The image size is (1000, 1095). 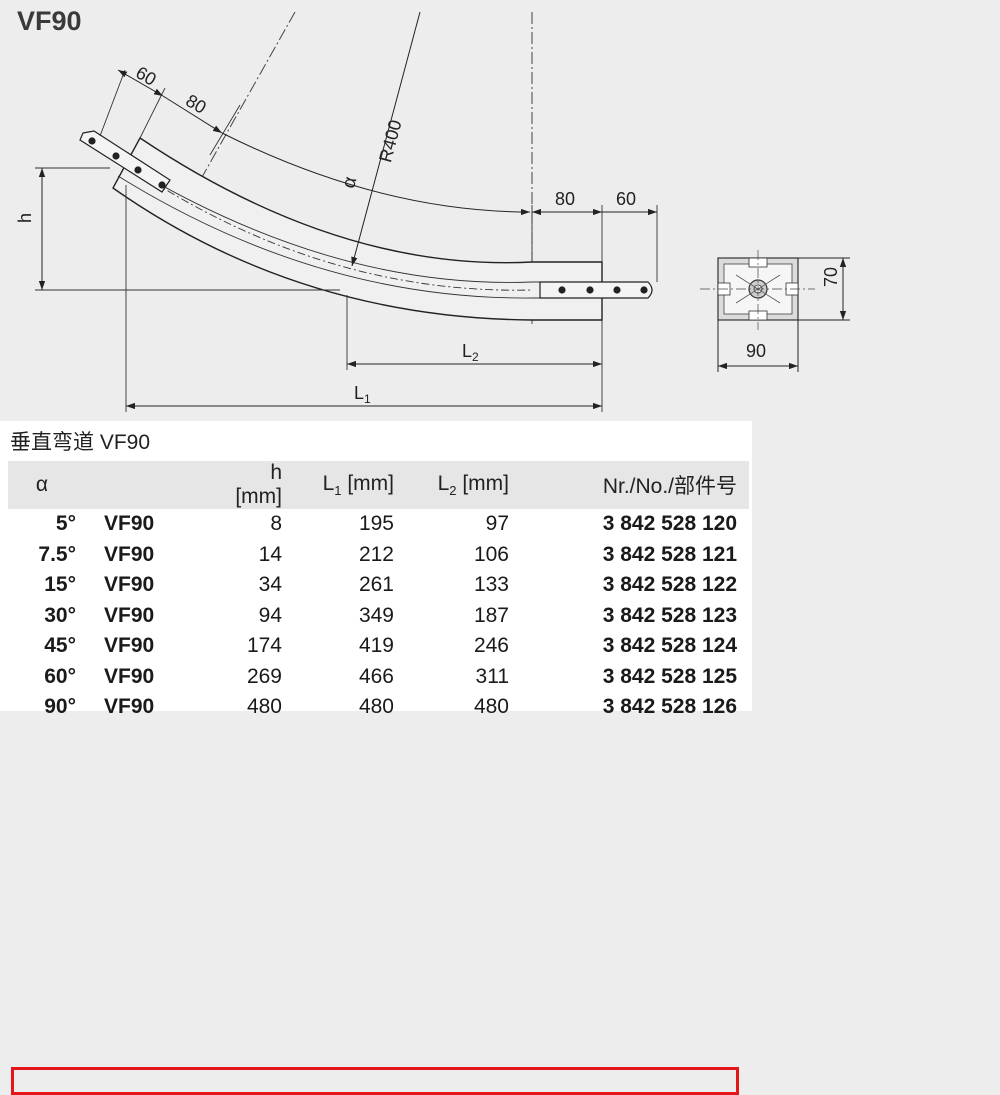 I want to click on h-label: h, so click(x=25, y=218).